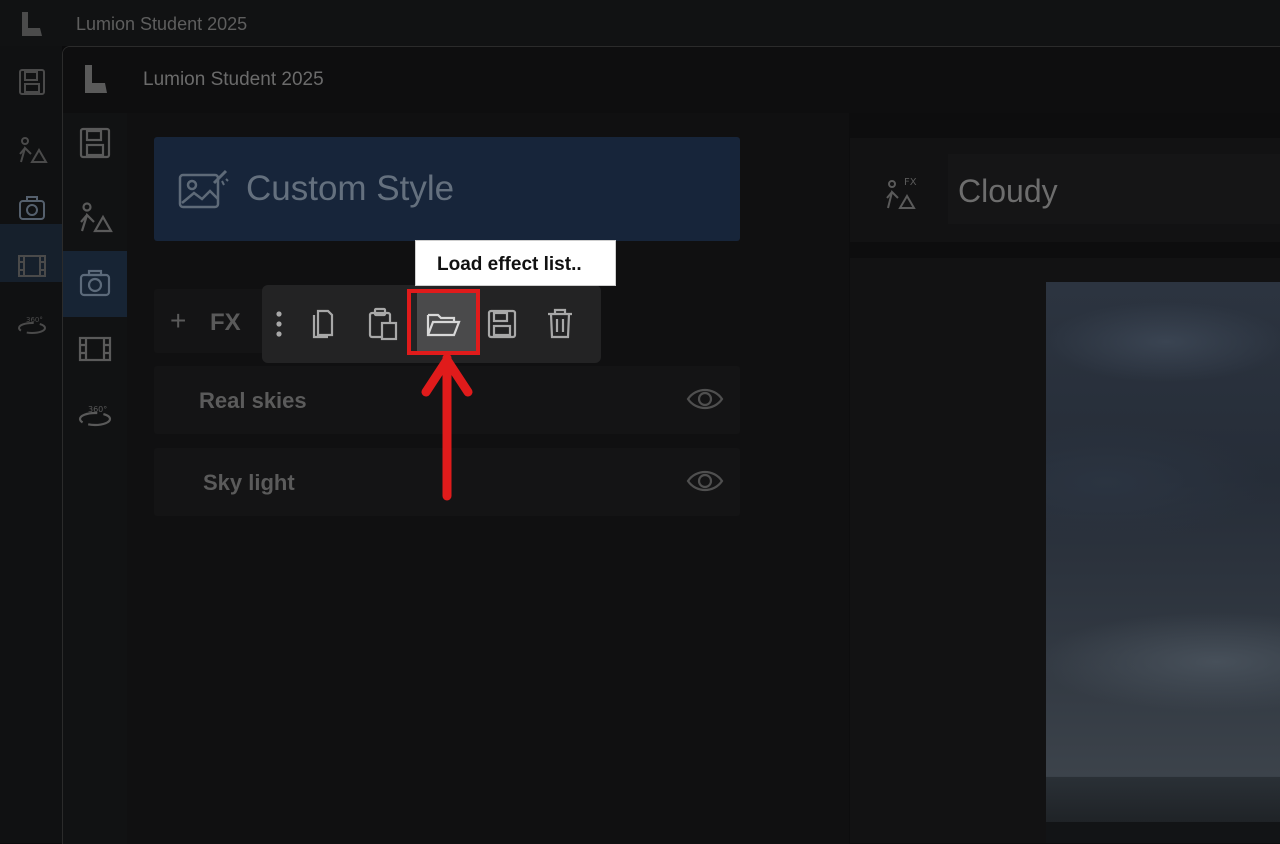 The width and height of the screenshot is (1280, 844). Describe the element at coordinates (203, 189) in the screenshot. I see `image-edit-icon` at that location.